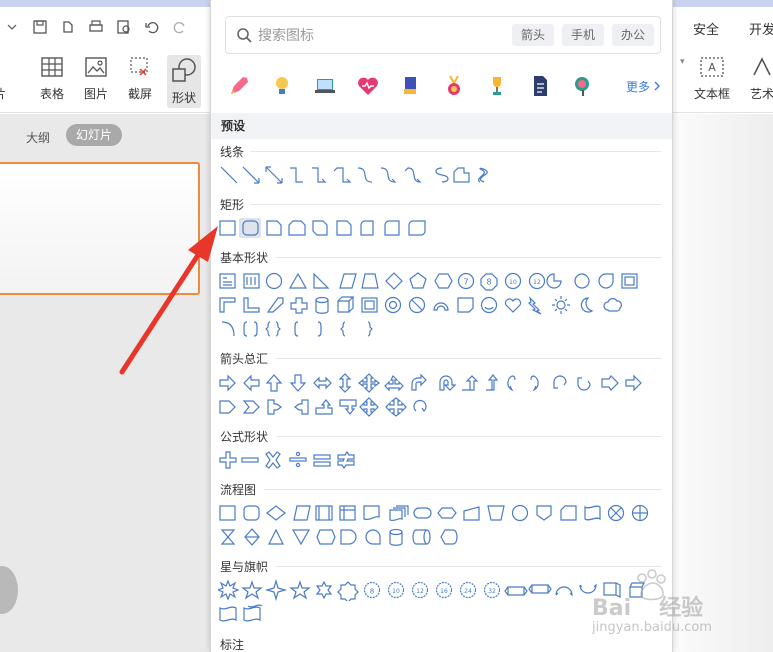 The width and height of the screenshot is (773, 652). I want to click on shape-flowchart-summing-junction, so click(616, 513).